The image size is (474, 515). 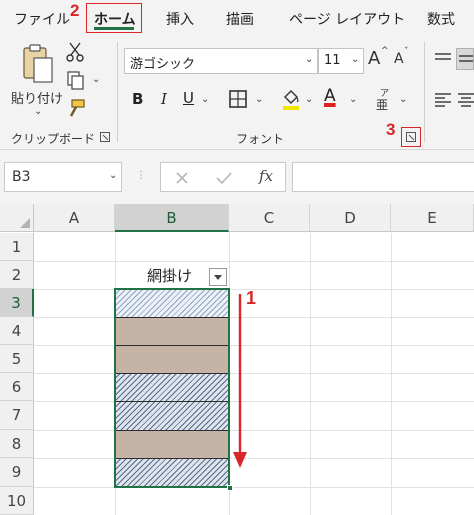 I want to click on step-2-marker: 2, so click(x=75, y=10).